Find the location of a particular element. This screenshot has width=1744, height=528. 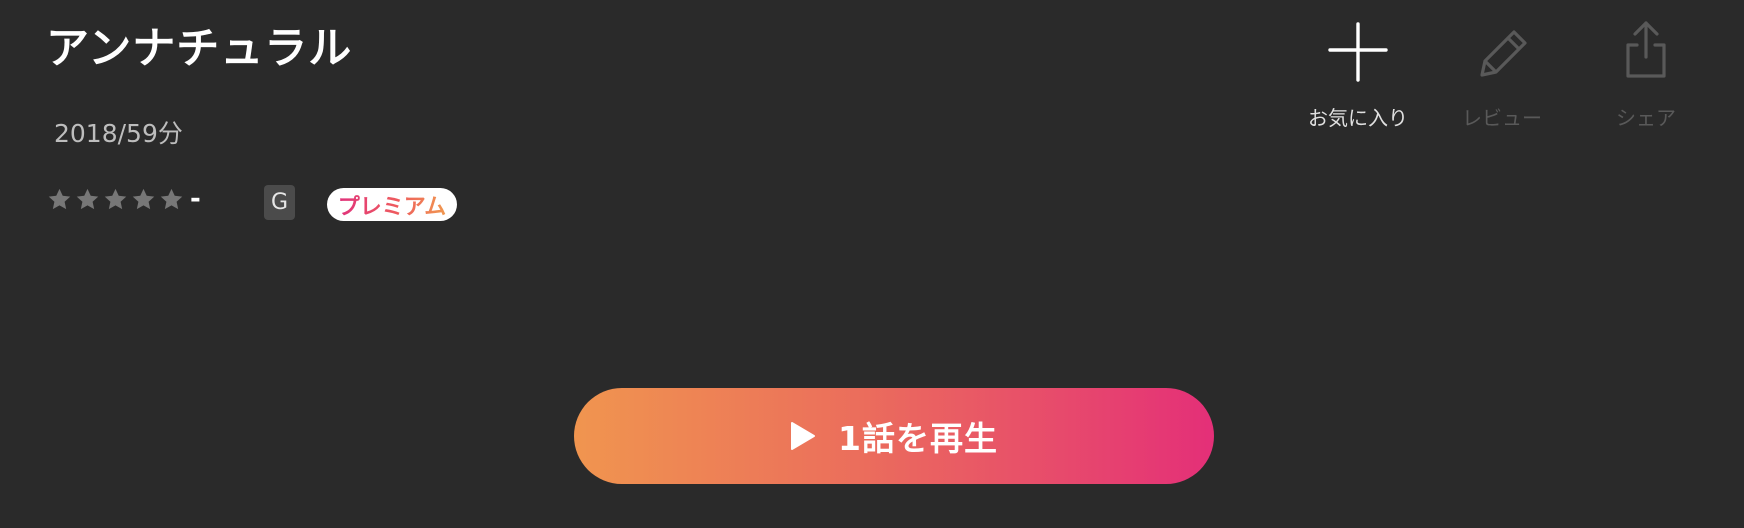

favorite-button: お気に入り is located at coordinates (1358, 74).